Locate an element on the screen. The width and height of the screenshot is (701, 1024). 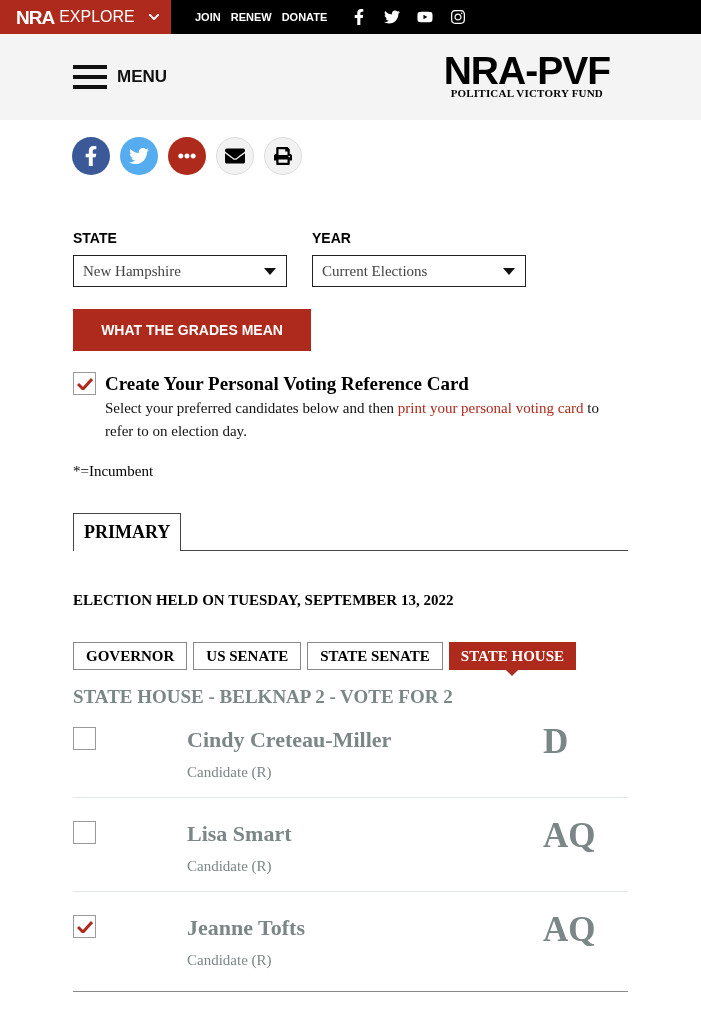
race-tab: STATE SENATE is located at coordinates (375, 656).